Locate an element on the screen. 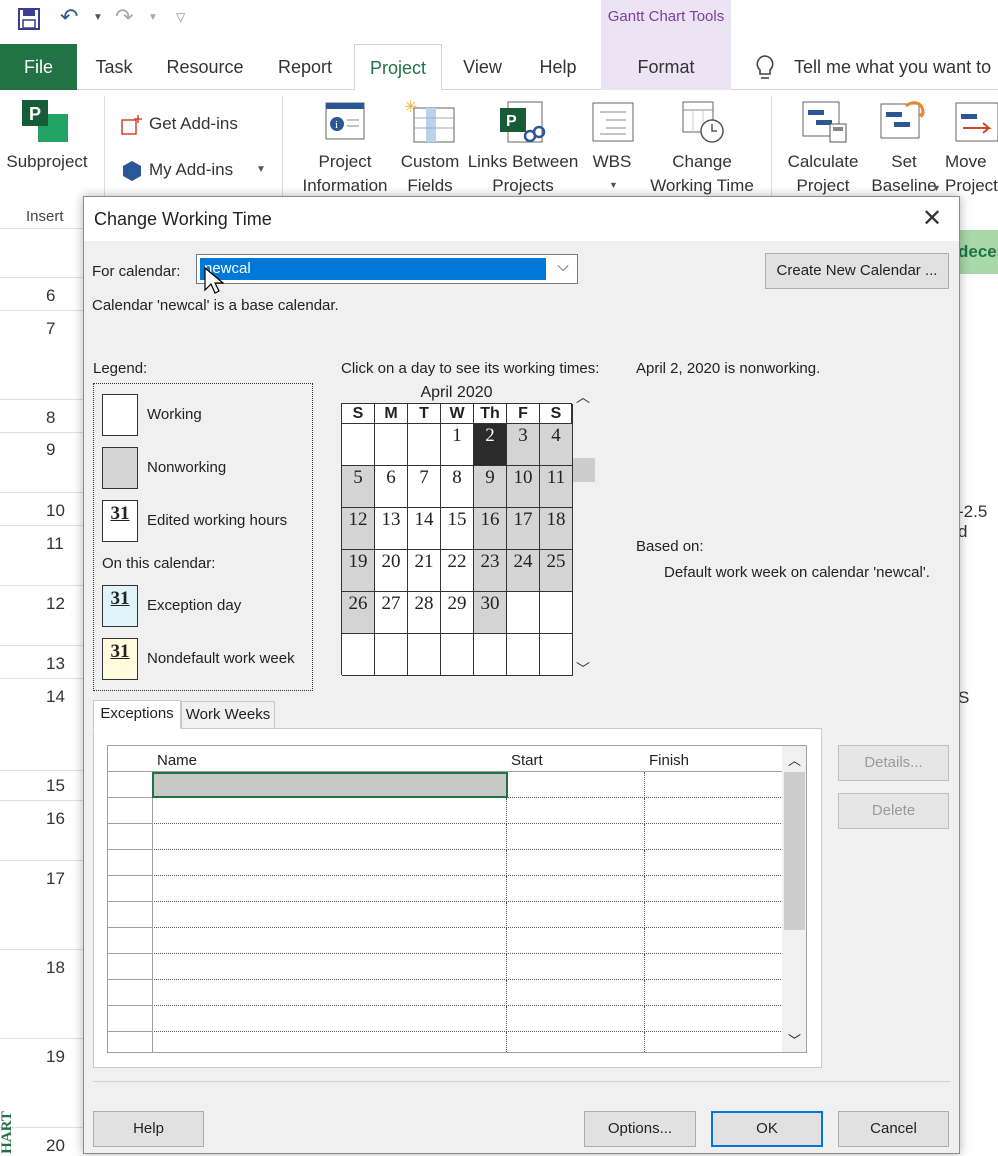 The height and width of the screenshot is (1156, 998). calendar-day: 3 is located at coordinates (523, 445).